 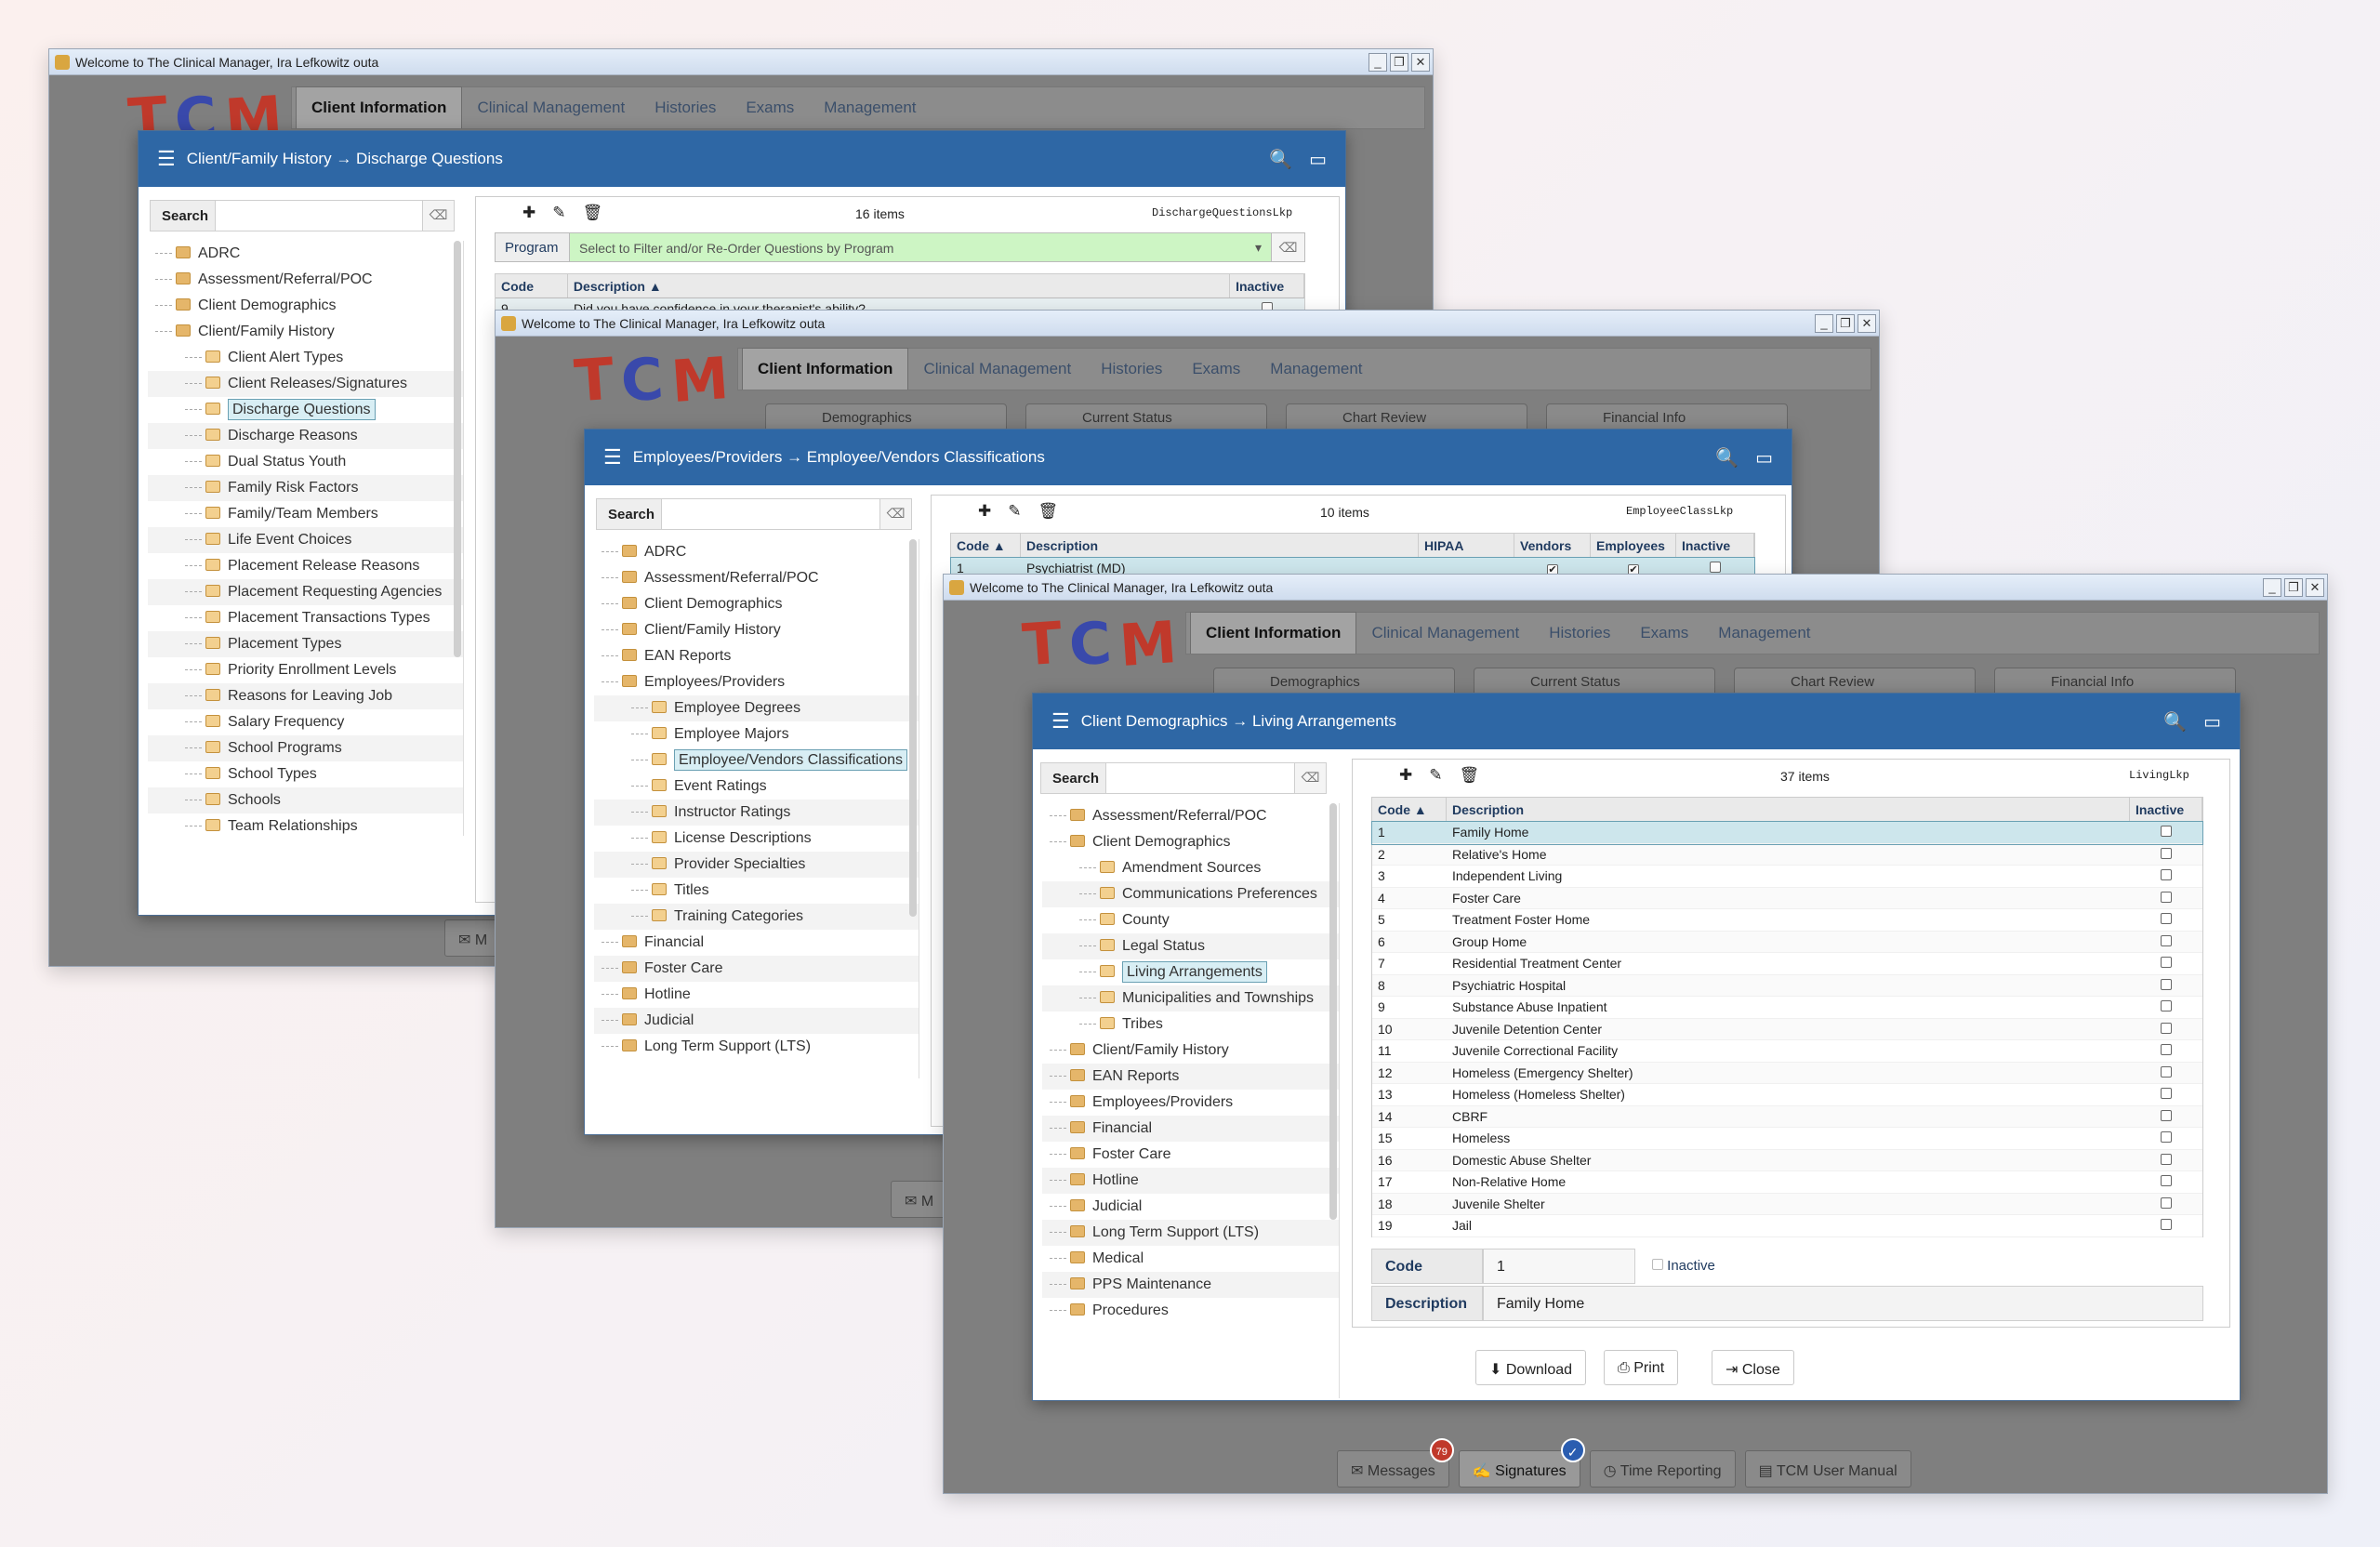 I want to click on messages-button: ✉ M, so click(x=919, y=1199).